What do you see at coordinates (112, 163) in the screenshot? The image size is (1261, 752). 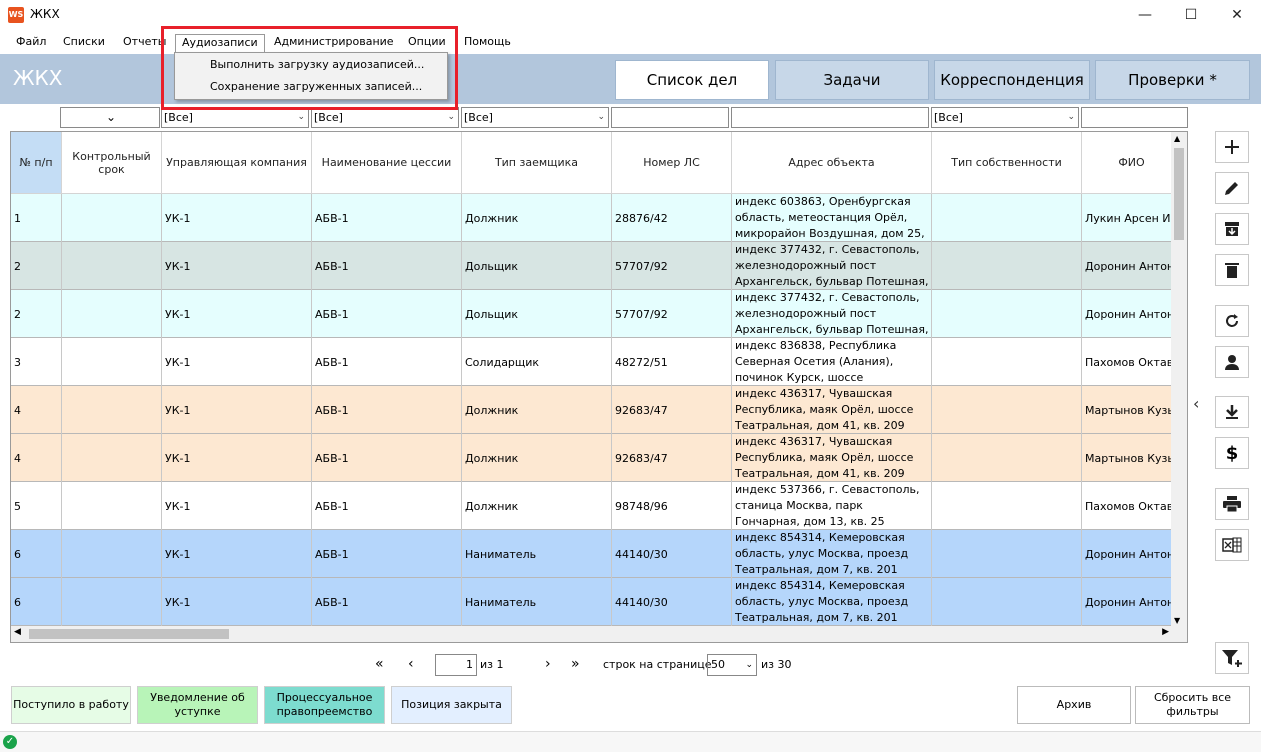 I see `col-header-control-date: Контрольный срок` at bounding box center [112, 163].